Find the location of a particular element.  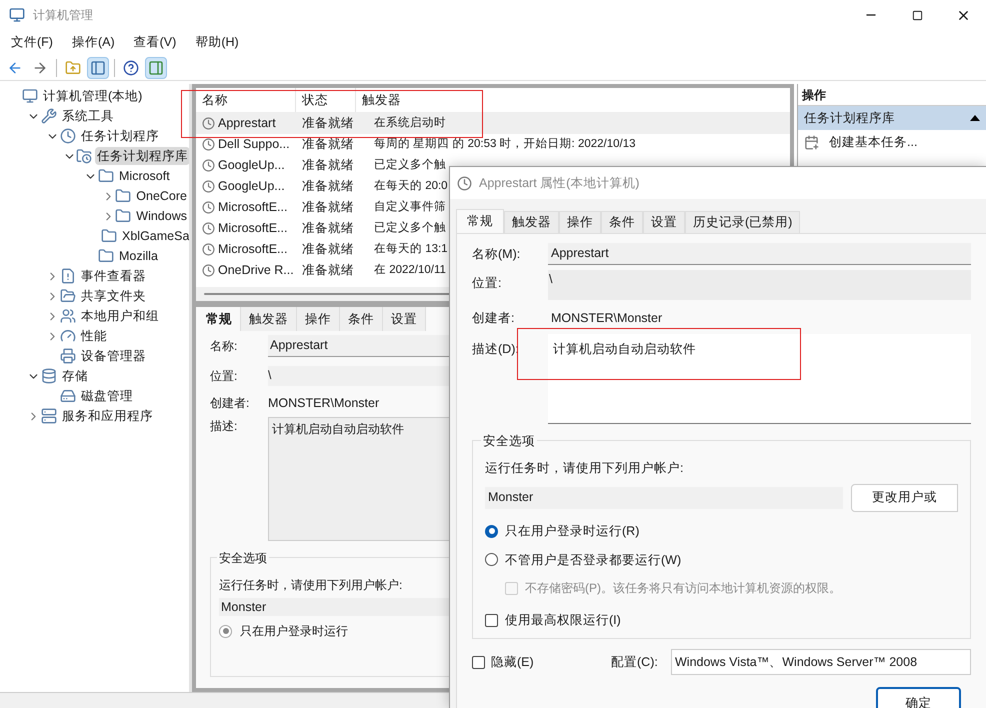

task-name: Apprestart is located at coordinates (247, 123).